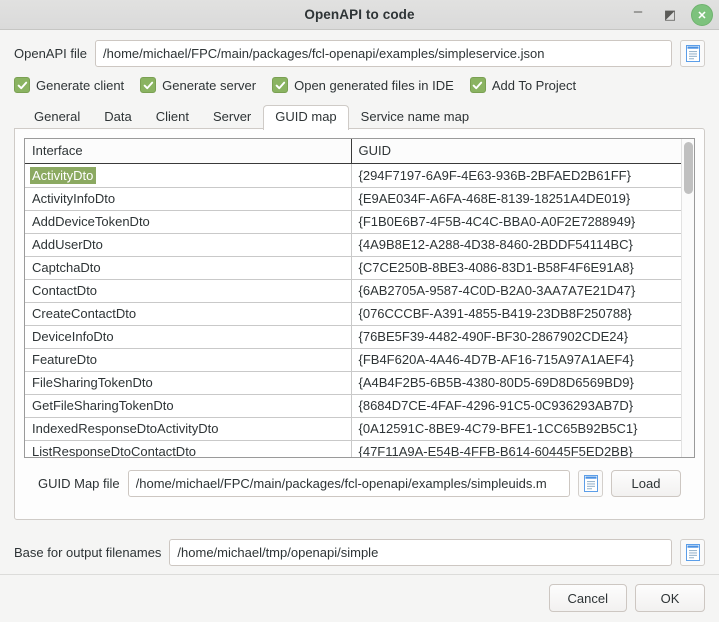  What do you see at coordinates (172, 117) in the screenshot?
I see `tab-client: Client` at bounding box center [172, 117].